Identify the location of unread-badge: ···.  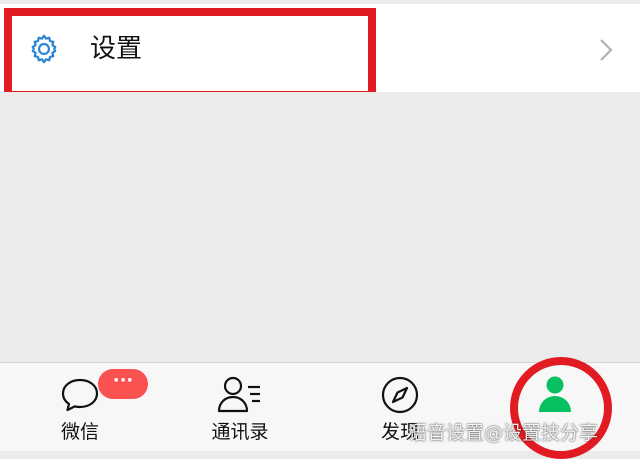
(123, 384).